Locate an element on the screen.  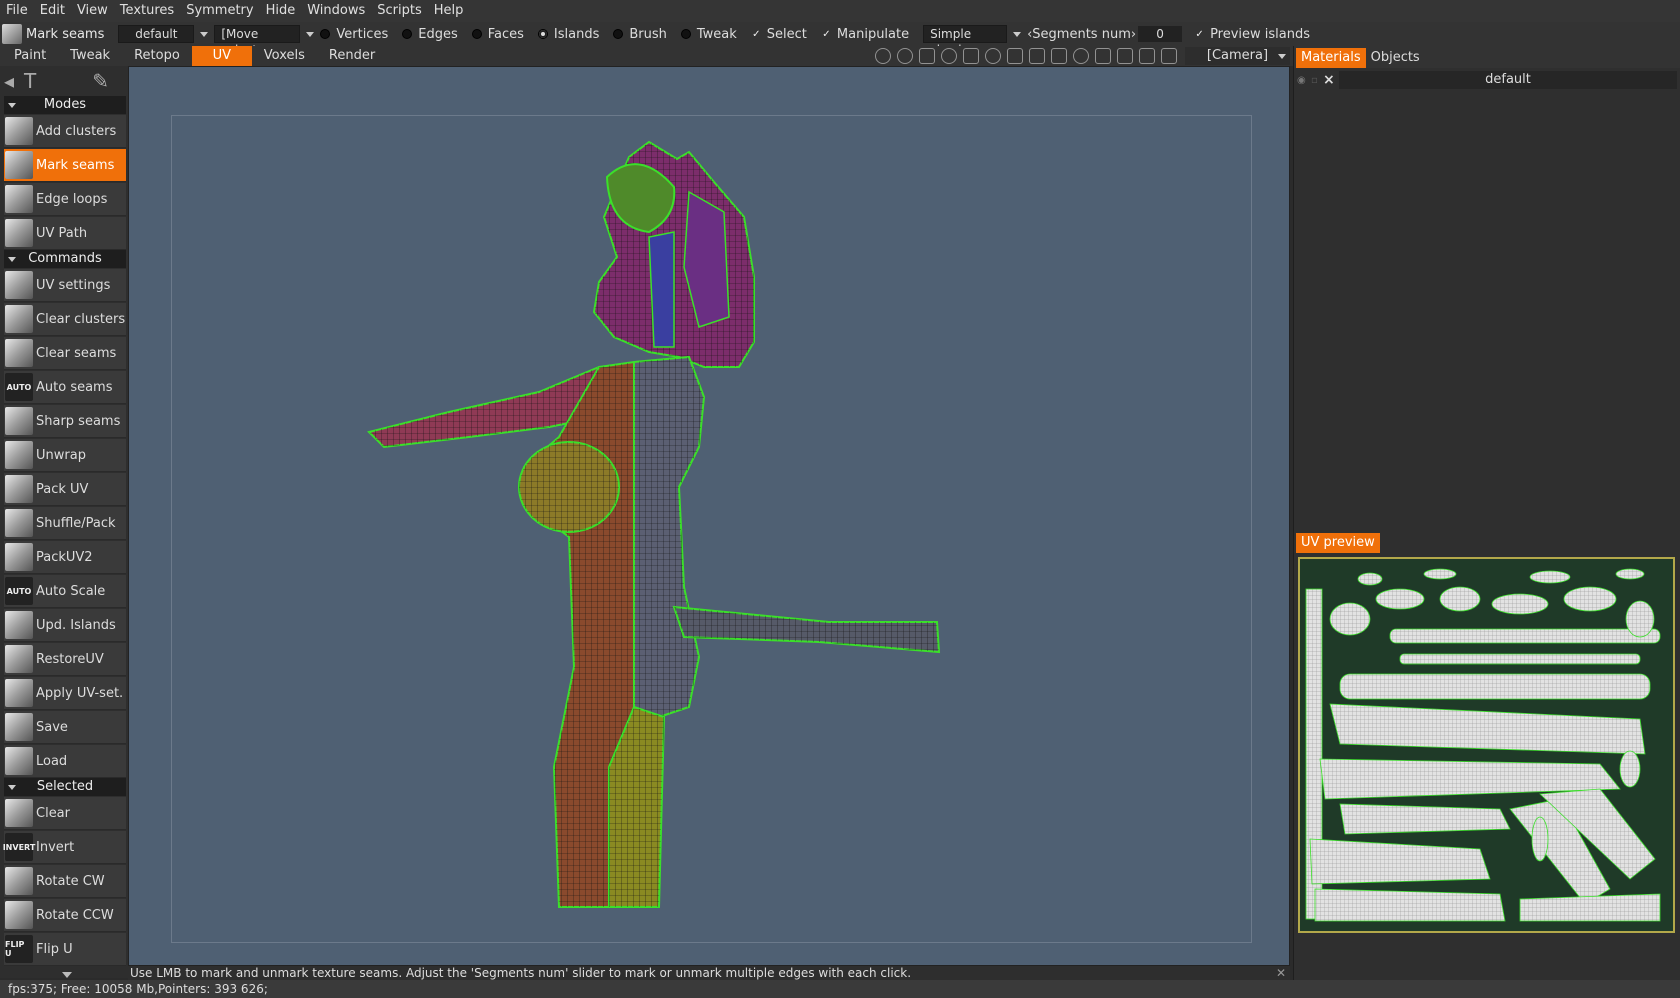
tool-shuffle-pack: Shuffle/Pack is located at coordinates (65, 523).